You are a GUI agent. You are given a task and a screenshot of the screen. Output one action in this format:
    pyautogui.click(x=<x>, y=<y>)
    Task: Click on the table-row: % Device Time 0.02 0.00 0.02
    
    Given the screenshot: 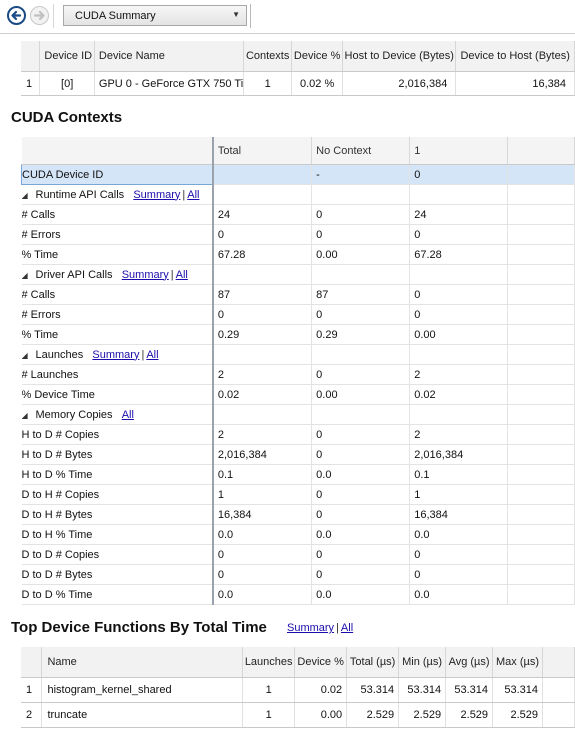 What is the action you would take?
    pyautogui.click(x=298, y=394)
    